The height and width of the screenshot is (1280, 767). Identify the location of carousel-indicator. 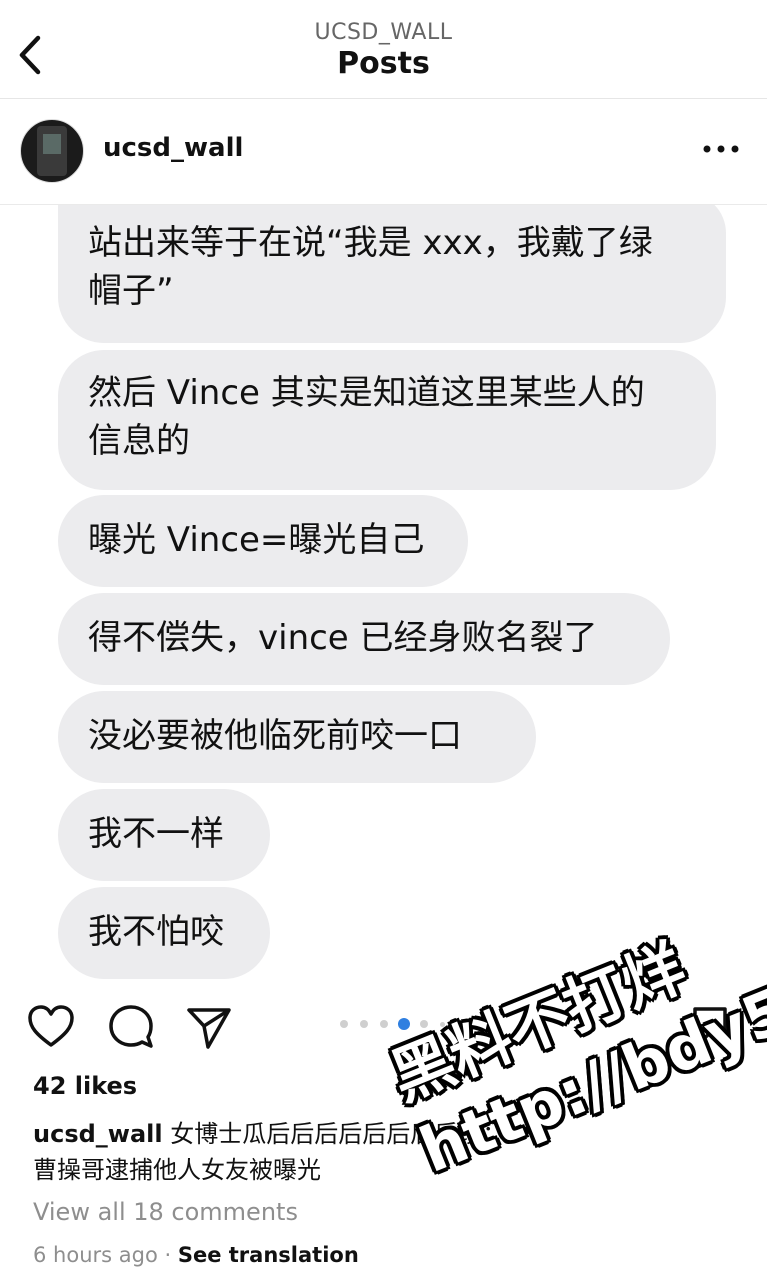
(400, 1024).